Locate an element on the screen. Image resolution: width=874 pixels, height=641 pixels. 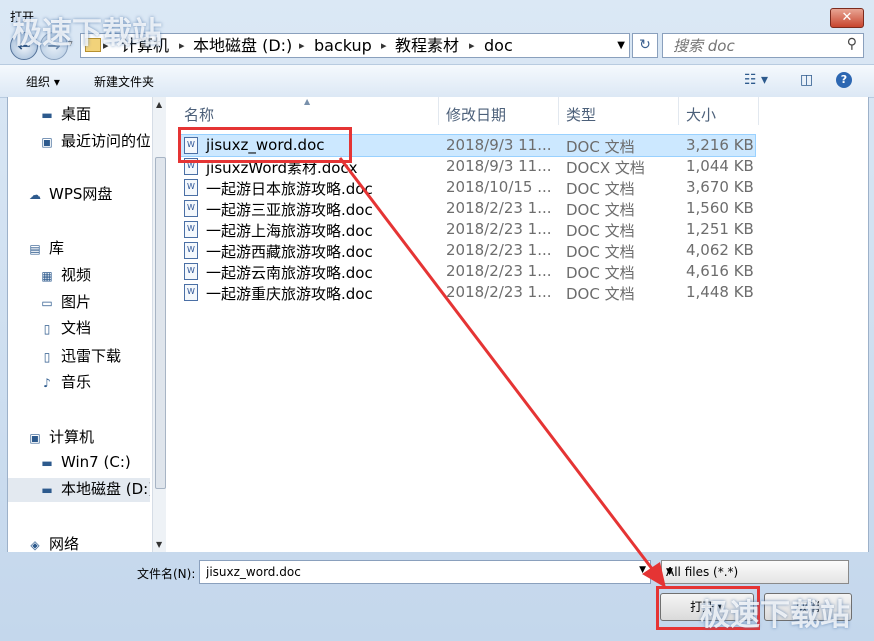
arrow-head is located at coordinates (654, 575).